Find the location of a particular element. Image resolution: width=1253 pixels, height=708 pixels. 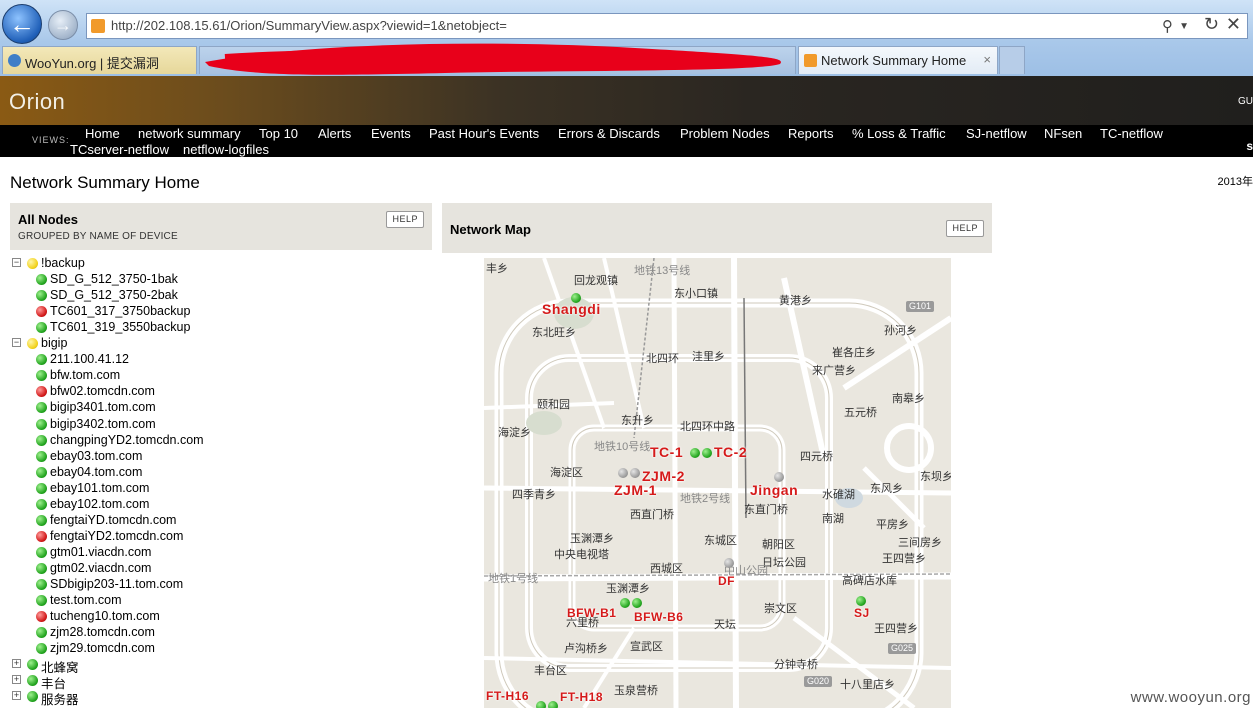

map-node-dot-jingan is located at coordinates (779, 477).